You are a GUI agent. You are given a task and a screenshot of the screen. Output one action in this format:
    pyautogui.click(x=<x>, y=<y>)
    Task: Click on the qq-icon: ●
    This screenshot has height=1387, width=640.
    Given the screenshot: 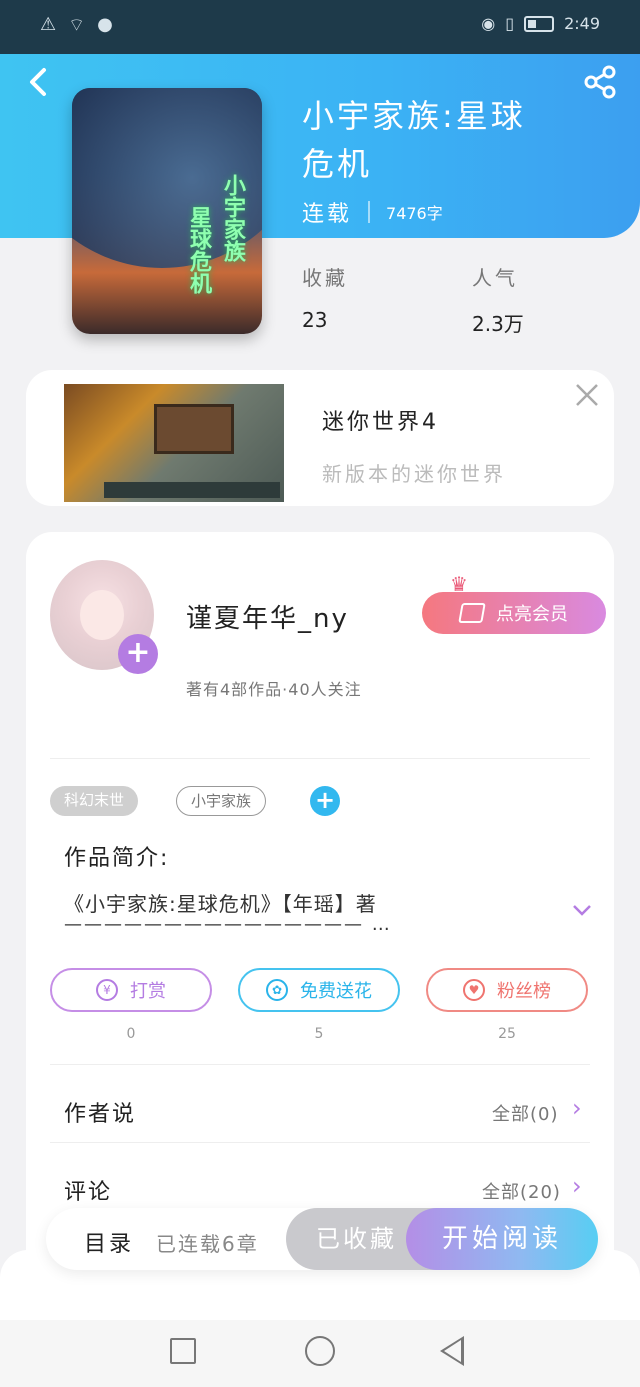 What is the action you would take?
    pyautogui.click(x=105, y=24)
    